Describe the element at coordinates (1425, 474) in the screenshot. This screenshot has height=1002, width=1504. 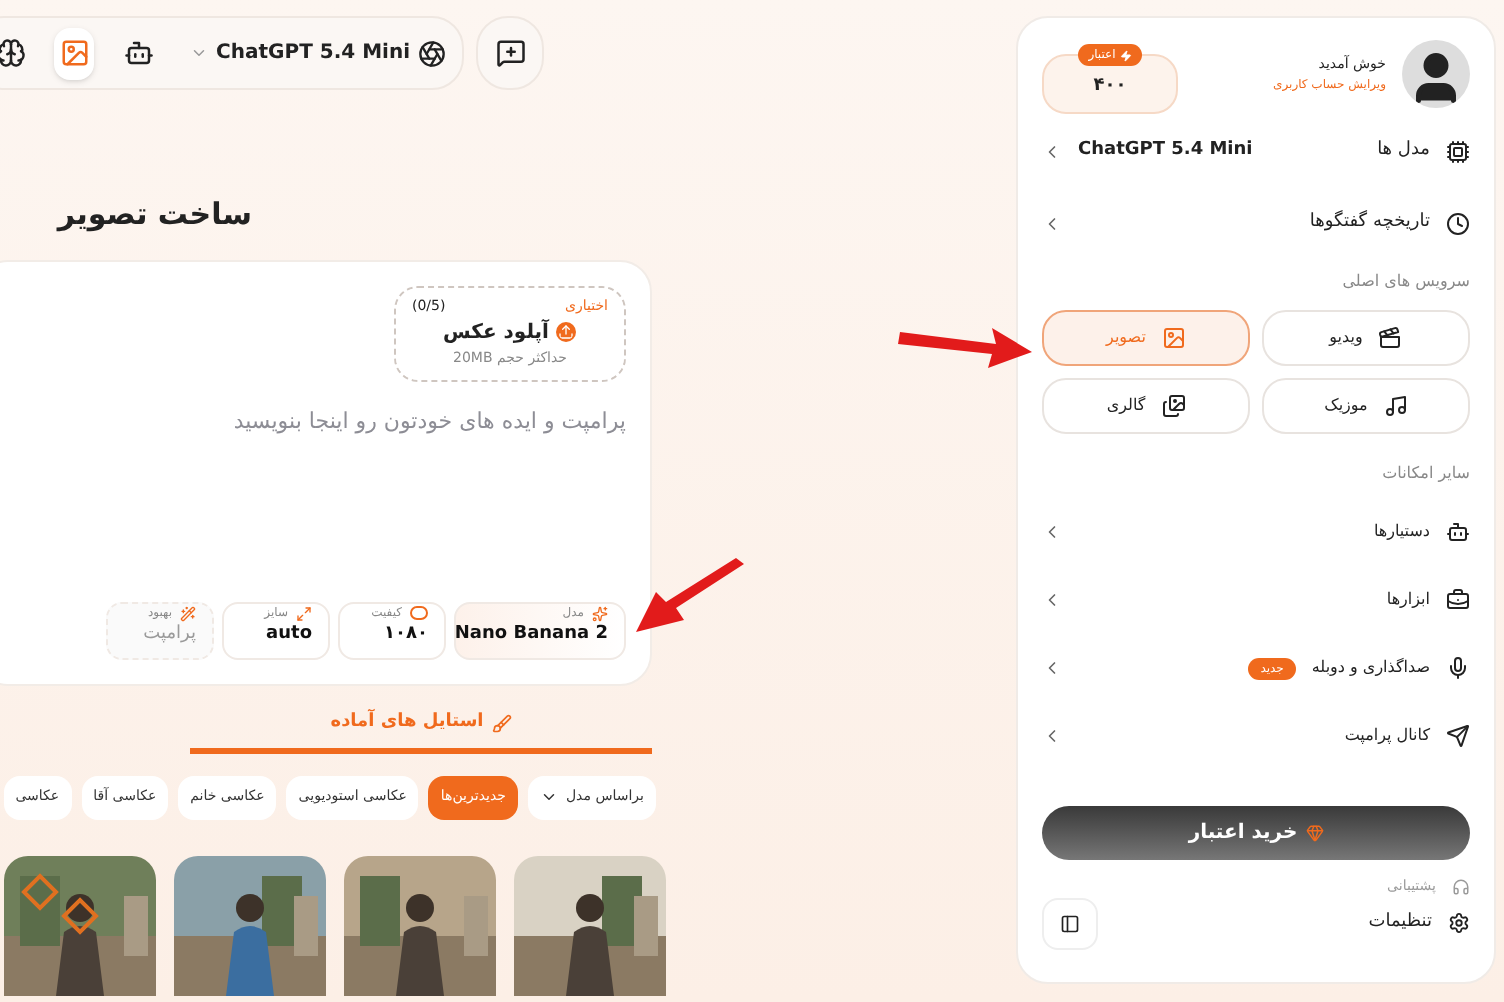
I see `section-title: سایر امکانات` at that location.